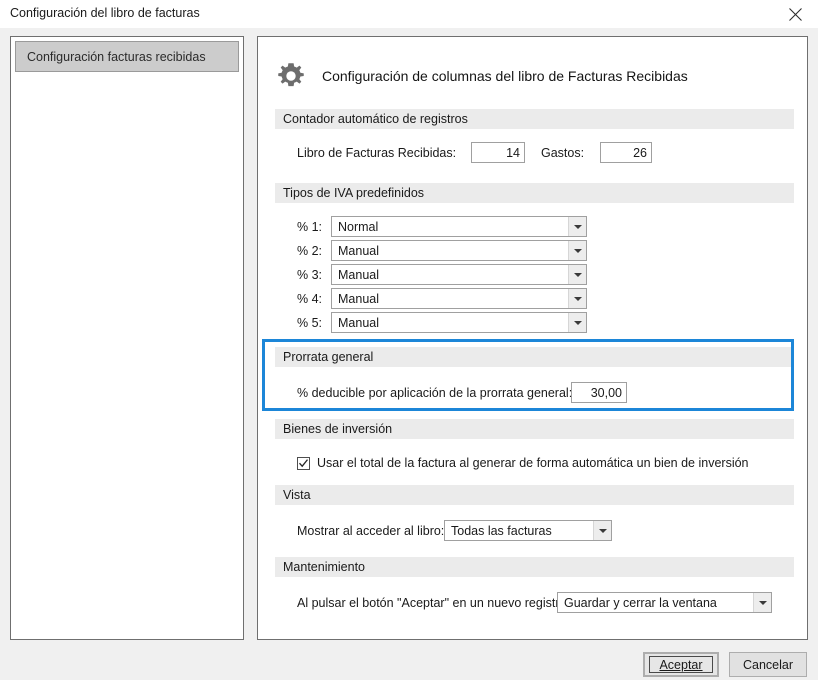 The image size is (818, 680). Describe the element at coordinates (297, 495) in the screenshot. I see `section-header-label: Vista` at that location.